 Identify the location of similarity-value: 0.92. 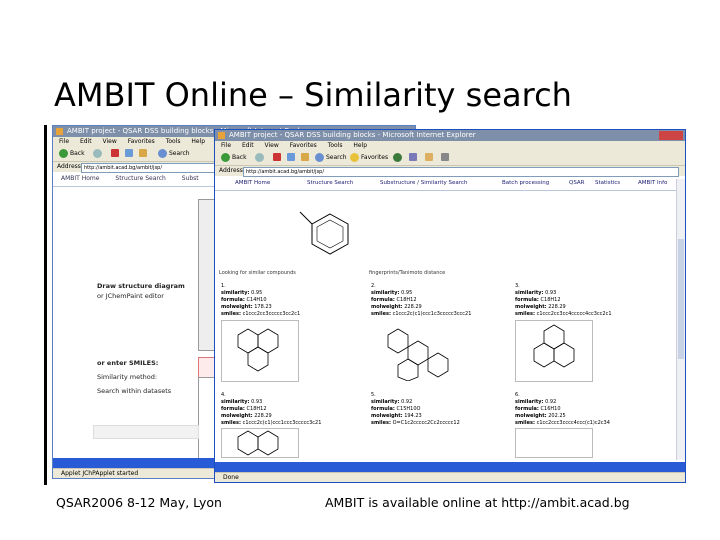
(551, 402).